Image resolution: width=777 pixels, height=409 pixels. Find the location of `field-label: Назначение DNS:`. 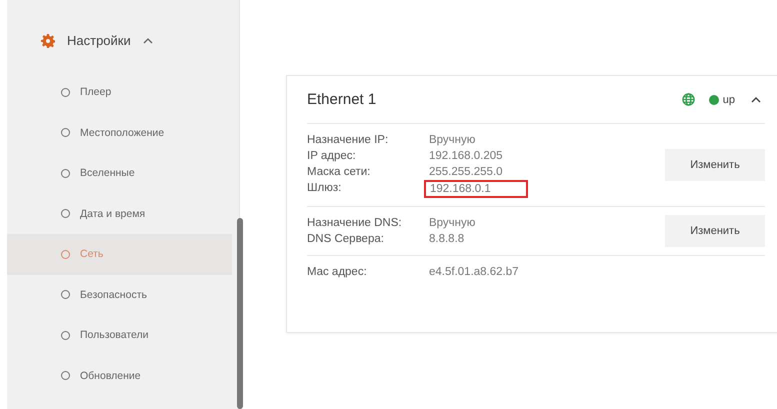

field-label: Назначение DNS: is located at coordinates (355, 223).